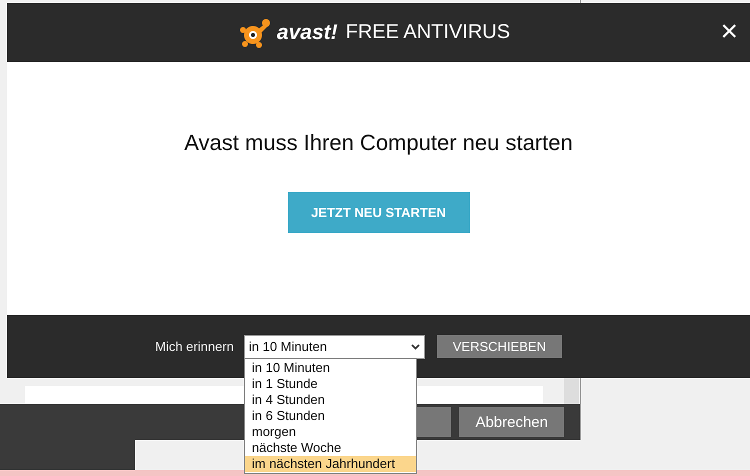 The width and height of the screenshot is (750, 476). What do you see at coordinates (330, 384) in the screenshot?
I see `dropdown-option: in 1 Stunde` at bounding box center [330, 384].